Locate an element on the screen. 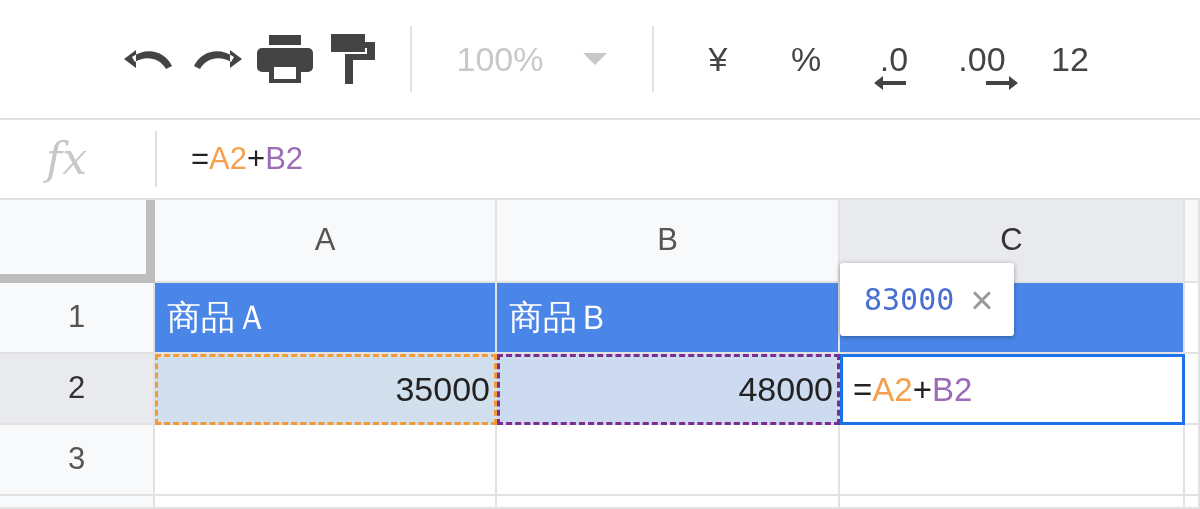 This screenshot has width=1200, height=509. column-header: B is located at coordinates (668, 241).